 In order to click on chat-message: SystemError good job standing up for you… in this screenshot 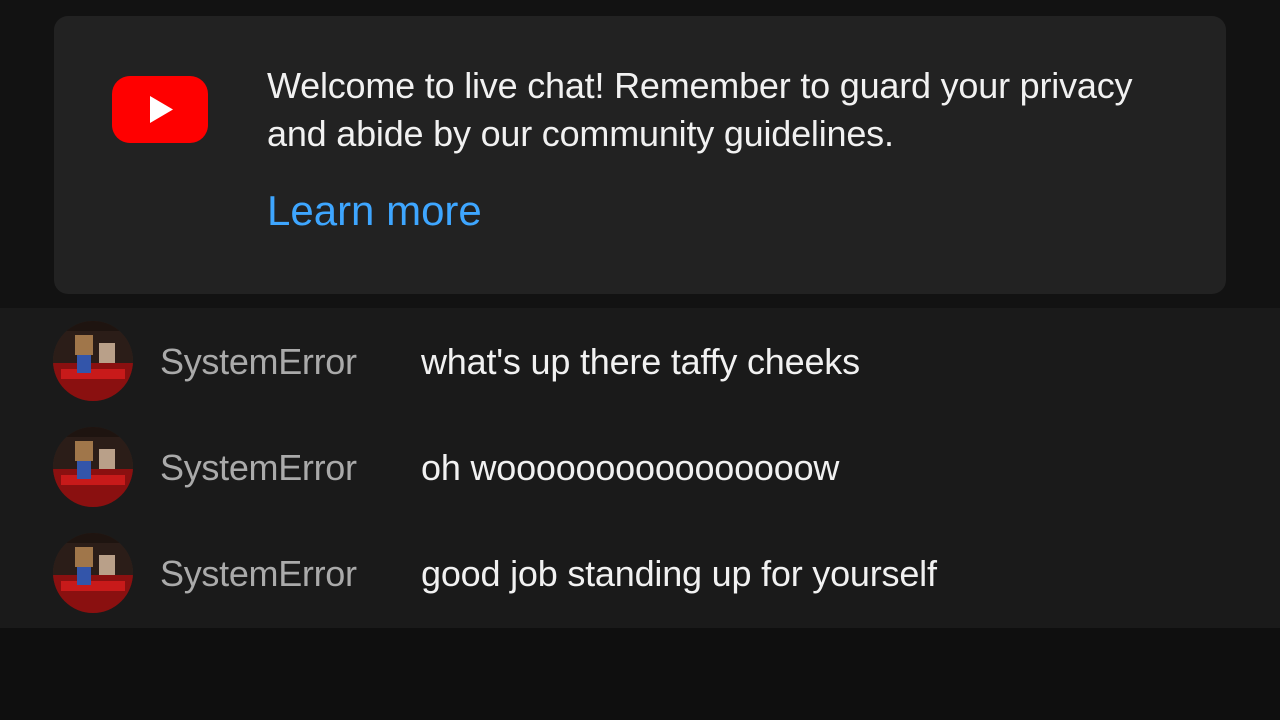, I will do `click(640, 573)`.